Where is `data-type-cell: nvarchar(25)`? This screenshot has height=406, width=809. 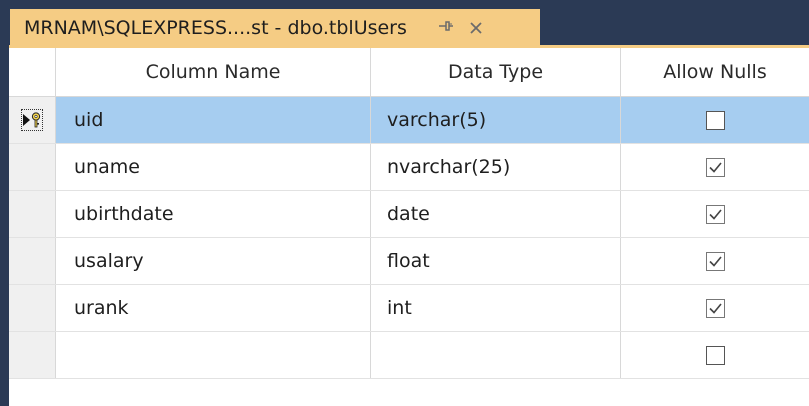
data-type-cell: nvarchar(25) is located at coordinates (496, 167).